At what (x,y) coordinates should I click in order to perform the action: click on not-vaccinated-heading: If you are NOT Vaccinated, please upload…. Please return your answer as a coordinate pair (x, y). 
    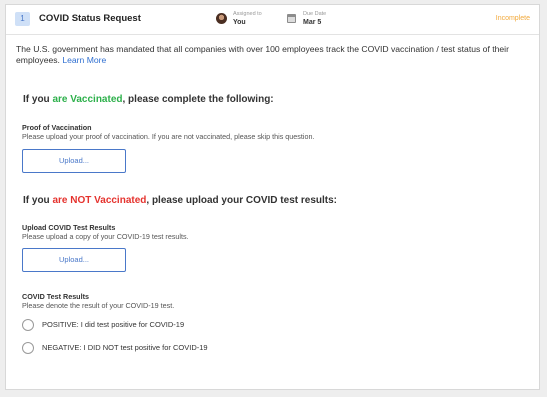
    Looking at the image, I should click on (180, 200).